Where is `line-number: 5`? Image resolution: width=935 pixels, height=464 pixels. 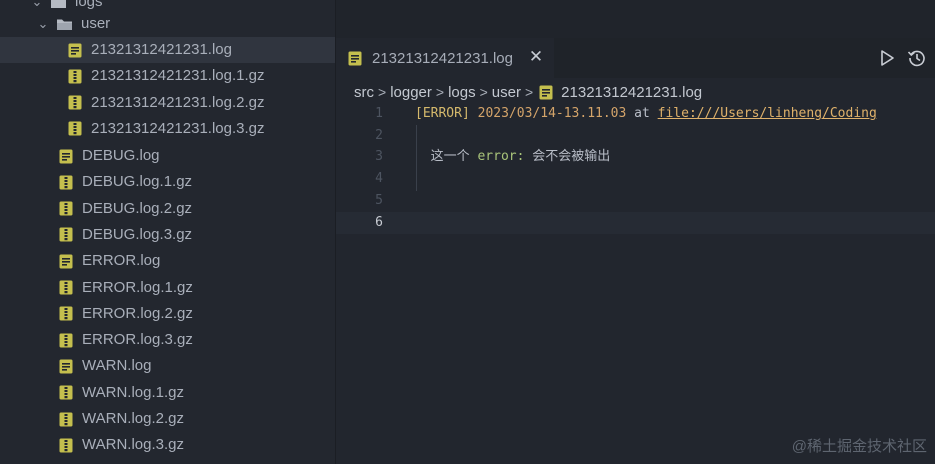 line-number: 5 is located at coordinates (379, 200).